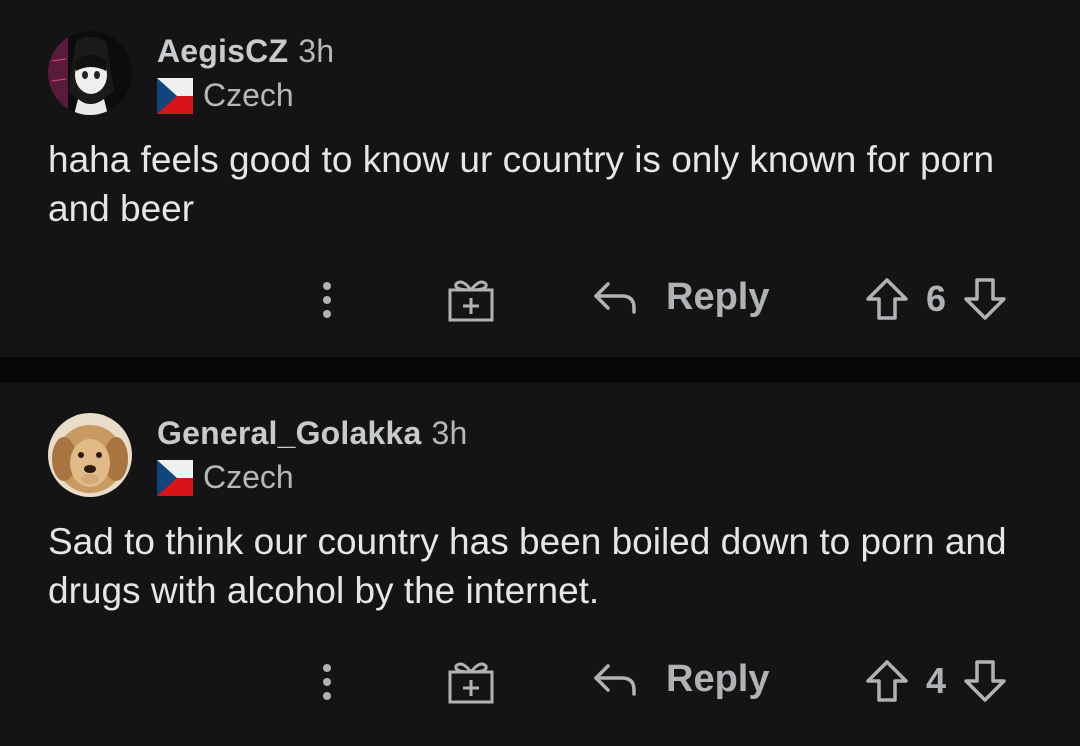  Describe the element at coordinates (289, 433) in the screenshot. I see `username-text: General_Golakka` at that location.